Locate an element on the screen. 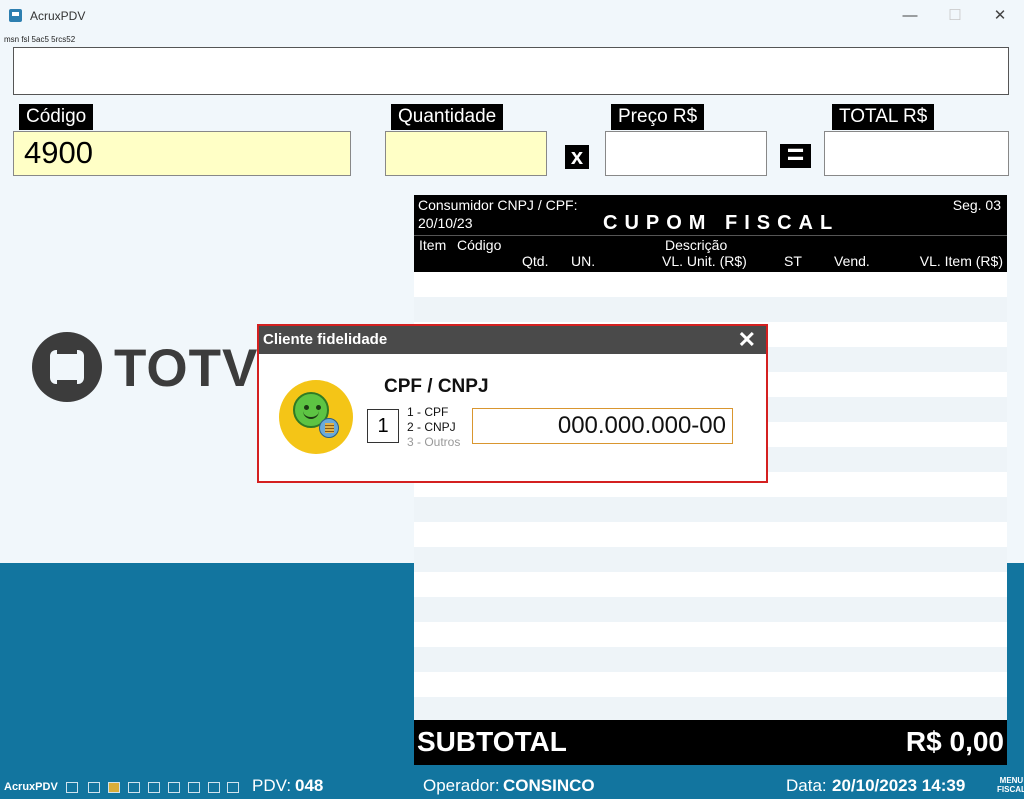  data-value: 20/10/2023 14:39 is located at coordinates (899, 785).